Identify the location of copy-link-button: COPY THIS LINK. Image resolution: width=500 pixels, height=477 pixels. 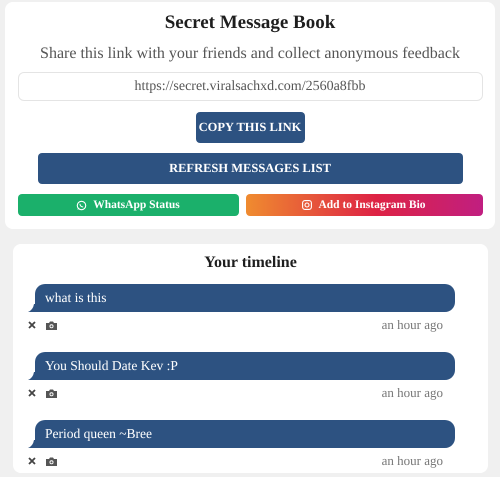
(250, 127).